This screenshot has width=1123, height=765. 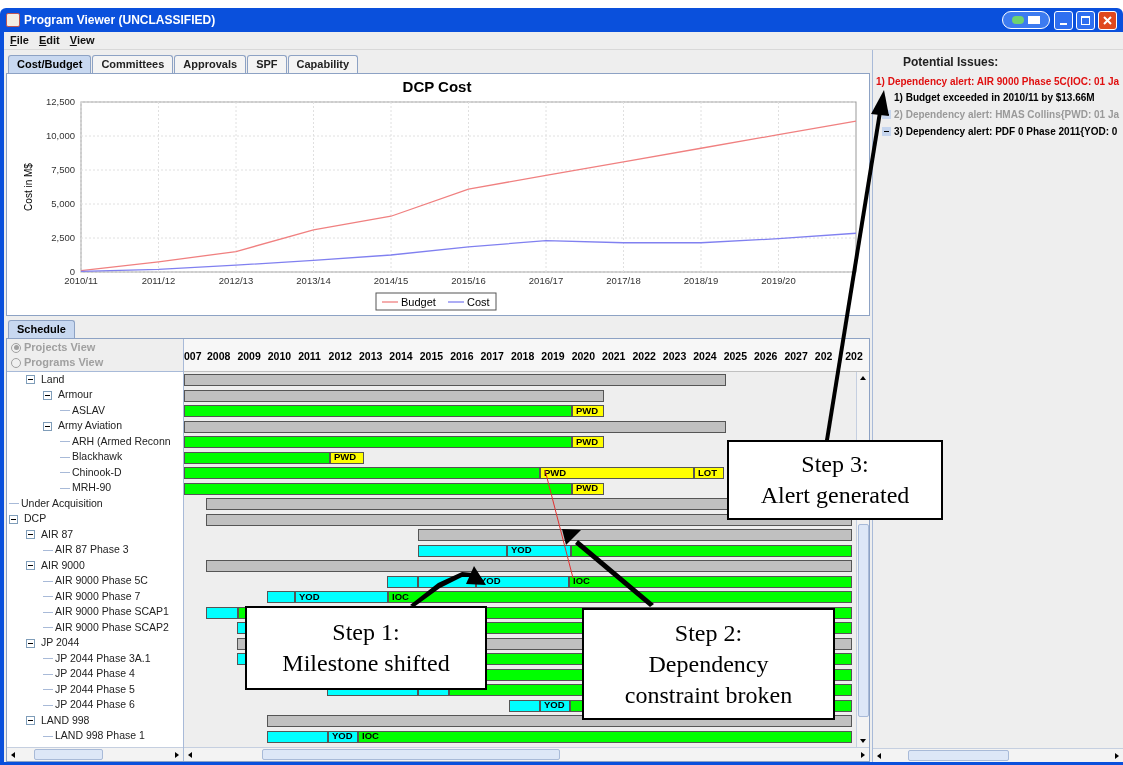 I want to click on callout-tooltip: Step 2: Dependency constraint broken, so click(x=708, y=664).